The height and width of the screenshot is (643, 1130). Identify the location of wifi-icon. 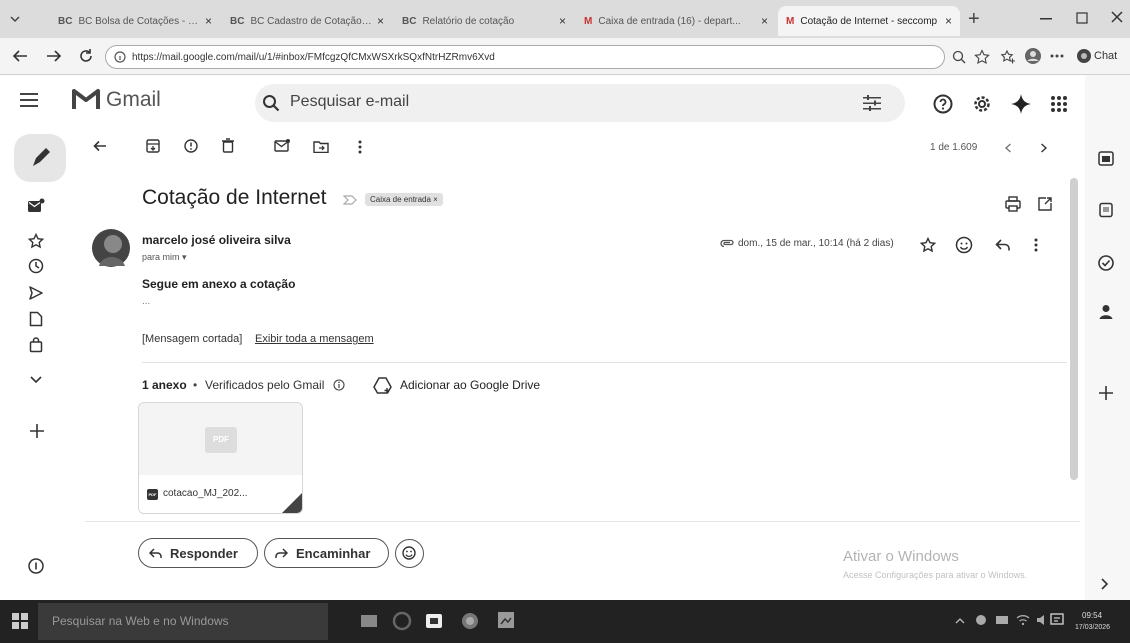
(1023, 620).